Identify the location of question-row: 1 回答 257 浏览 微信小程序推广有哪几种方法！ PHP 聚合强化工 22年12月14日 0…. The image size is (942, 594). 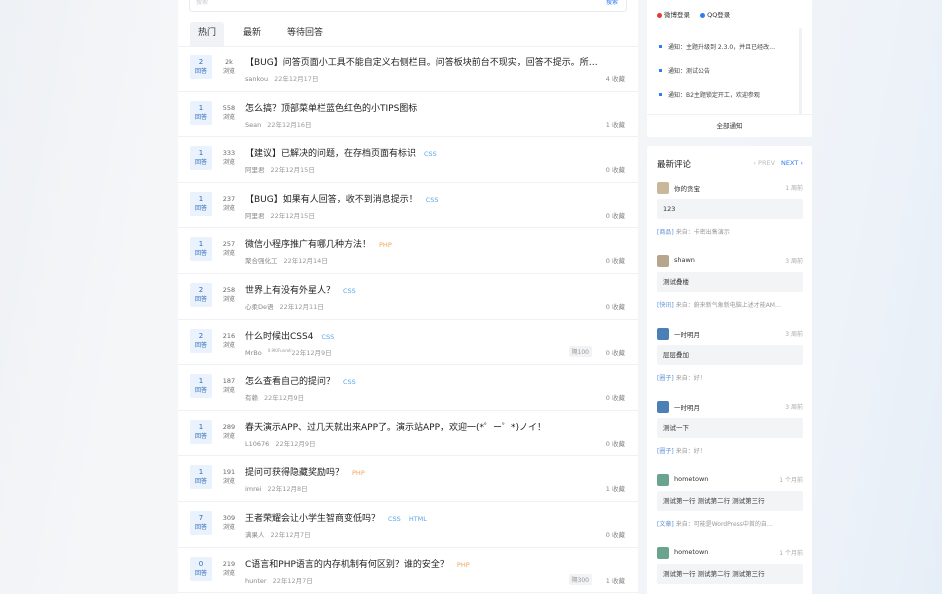
(408, 251).